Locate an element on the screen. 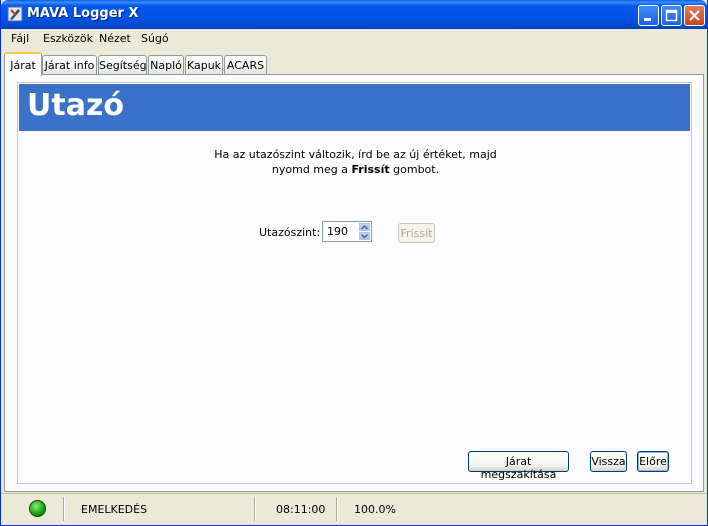 The width and height of the screenshot is (708, 526). page-header: Utazó is located at coordinates (354, 107).